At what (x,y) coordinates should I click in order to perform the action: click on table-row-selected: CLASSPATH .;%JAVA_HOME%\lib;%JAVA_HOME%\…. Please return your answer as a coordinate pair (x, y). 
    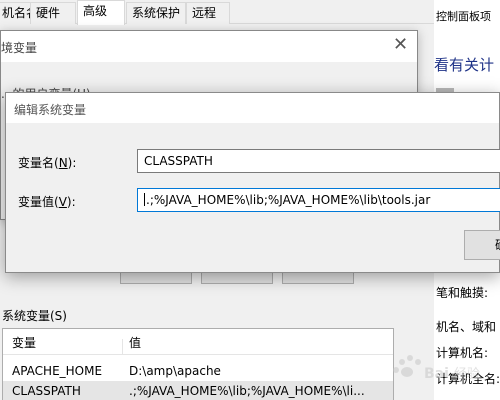
    Looking at the image, I should click on (198, 390).